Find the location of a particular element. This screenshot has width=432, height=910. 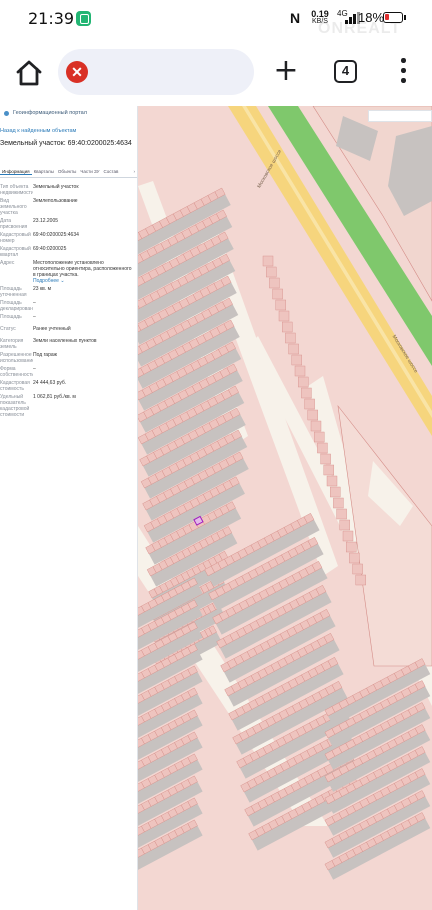

portal-logo-icon is located at coordinates (6, 113).